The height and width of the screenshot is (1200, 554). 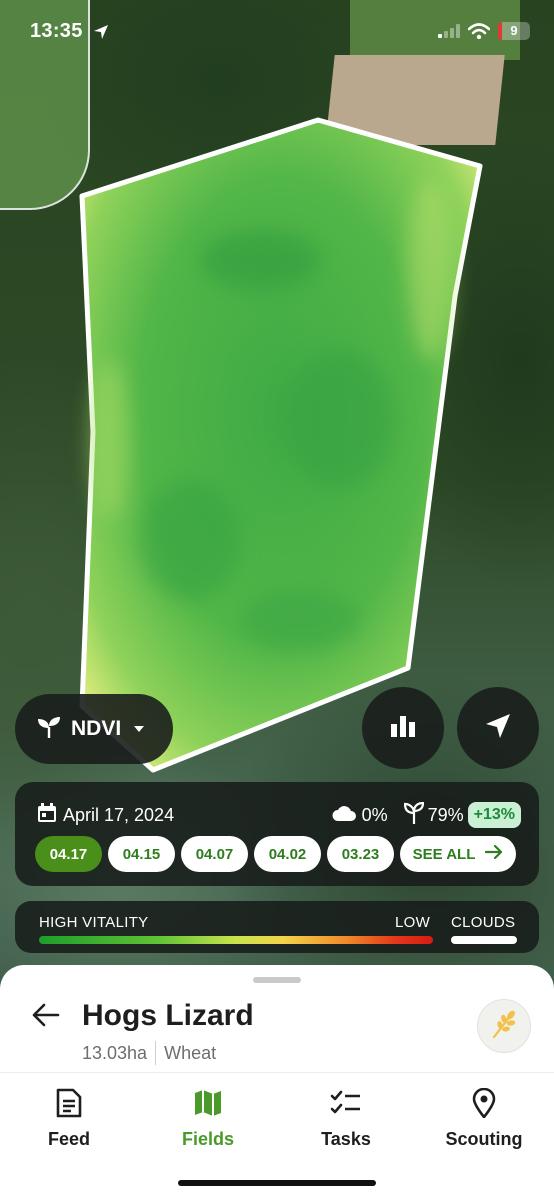 I want to click on sheet-drag-handle, so click(x=277, y=980).